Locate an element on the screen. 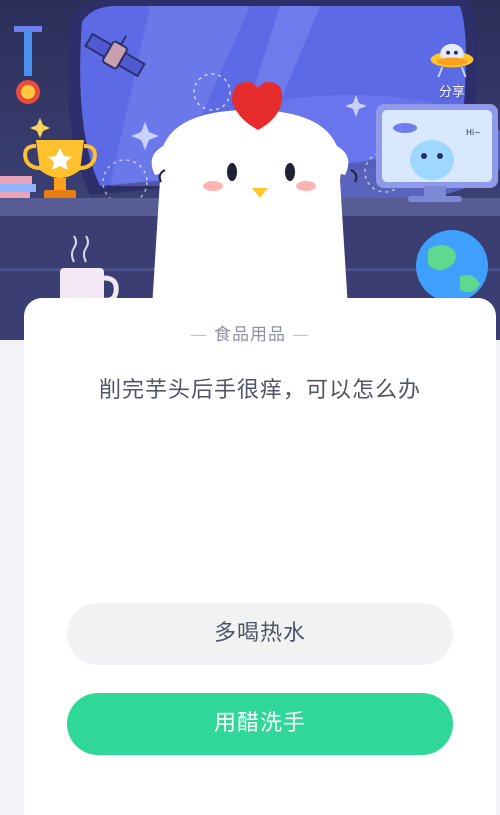  category-label: 食品用品 is located at coordinates (250, 335).